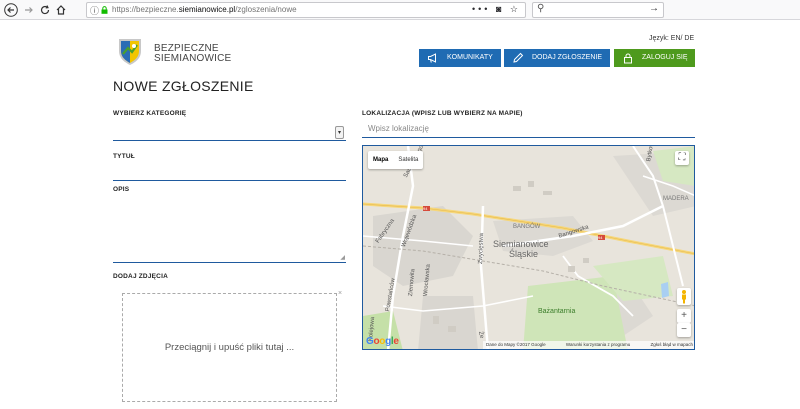 The image size is (800, 409). I want to click on city-line-1: Siemianowice, so click(521, 244).